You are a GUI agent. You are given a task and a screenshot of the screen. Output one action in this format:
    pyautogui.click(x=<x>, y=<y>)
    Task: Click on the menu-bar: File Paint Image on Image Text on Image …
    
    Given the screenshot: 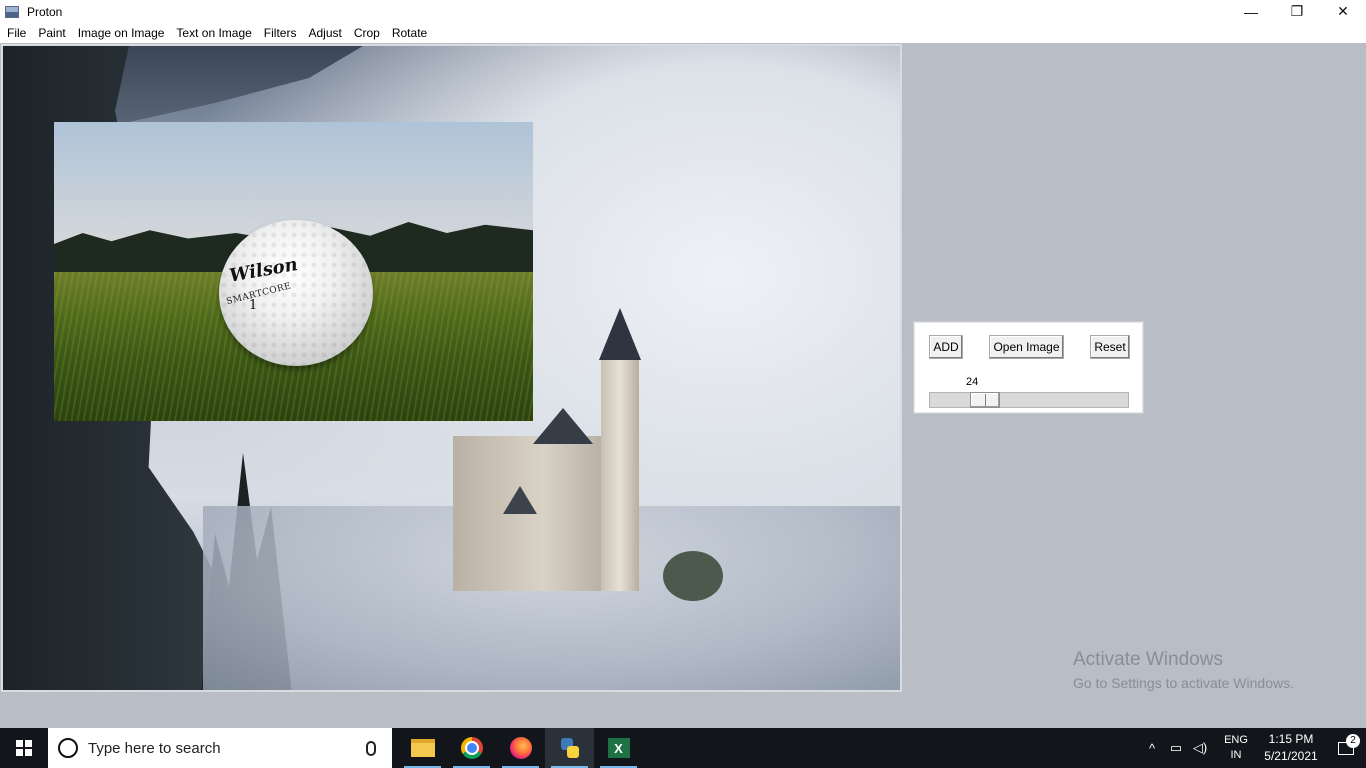 What is the action you would take?
    pyautogui.click(x=683, y=33)
    